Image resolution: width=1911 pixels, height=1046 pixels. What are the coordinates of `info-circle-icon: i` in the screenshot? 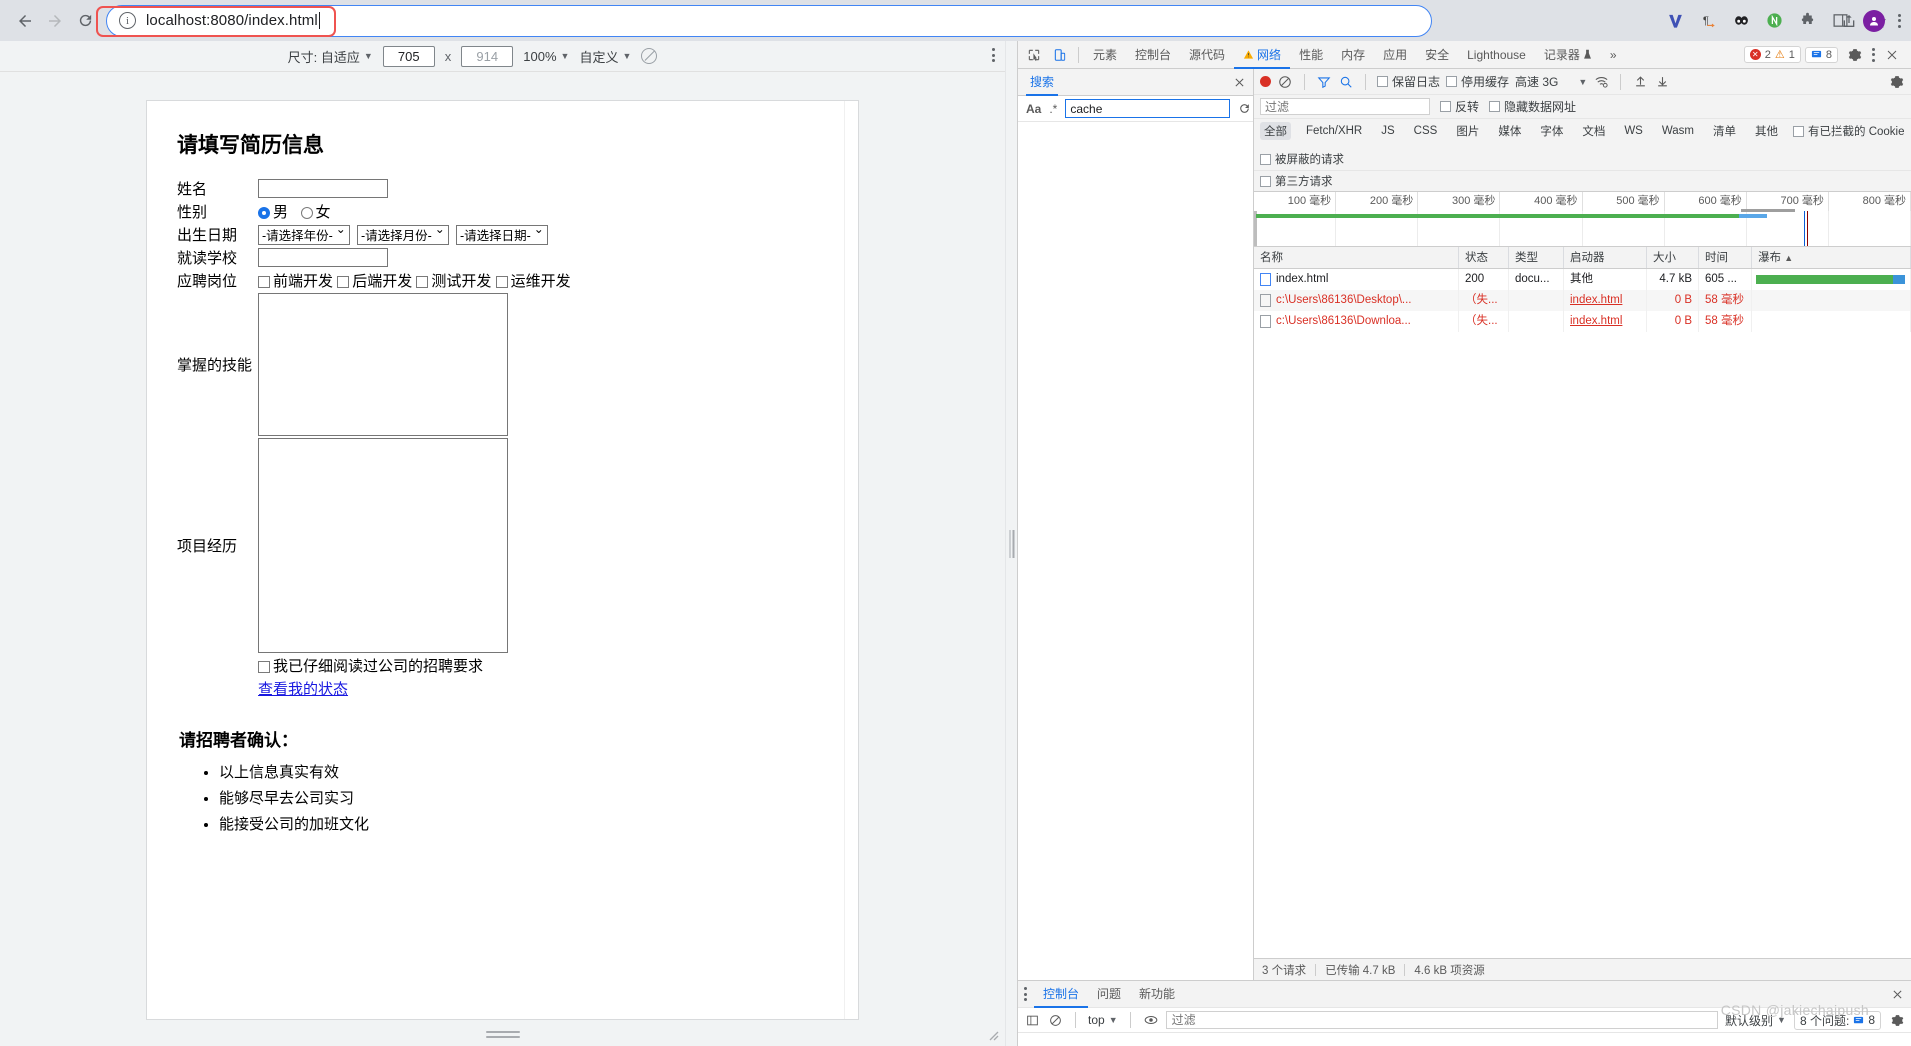 It's located at (127, 20).